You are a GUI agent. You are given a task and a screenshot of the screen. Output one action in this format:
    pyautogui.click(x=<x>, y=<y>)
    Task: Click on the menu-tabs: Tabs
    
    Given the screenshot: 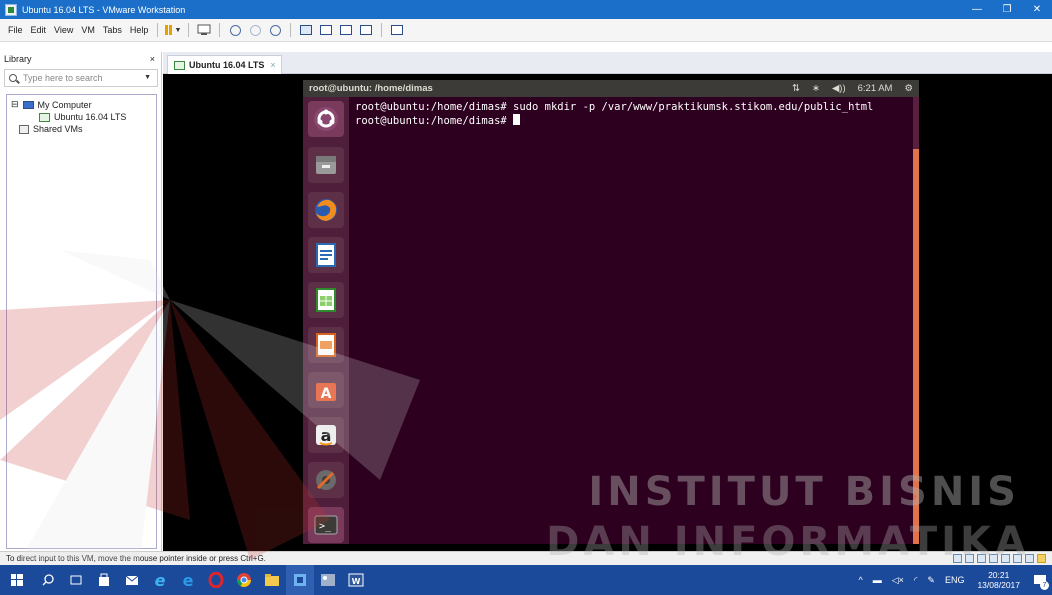 What is the action you would take?
    pyautogui.click(x=112, y=30)
    